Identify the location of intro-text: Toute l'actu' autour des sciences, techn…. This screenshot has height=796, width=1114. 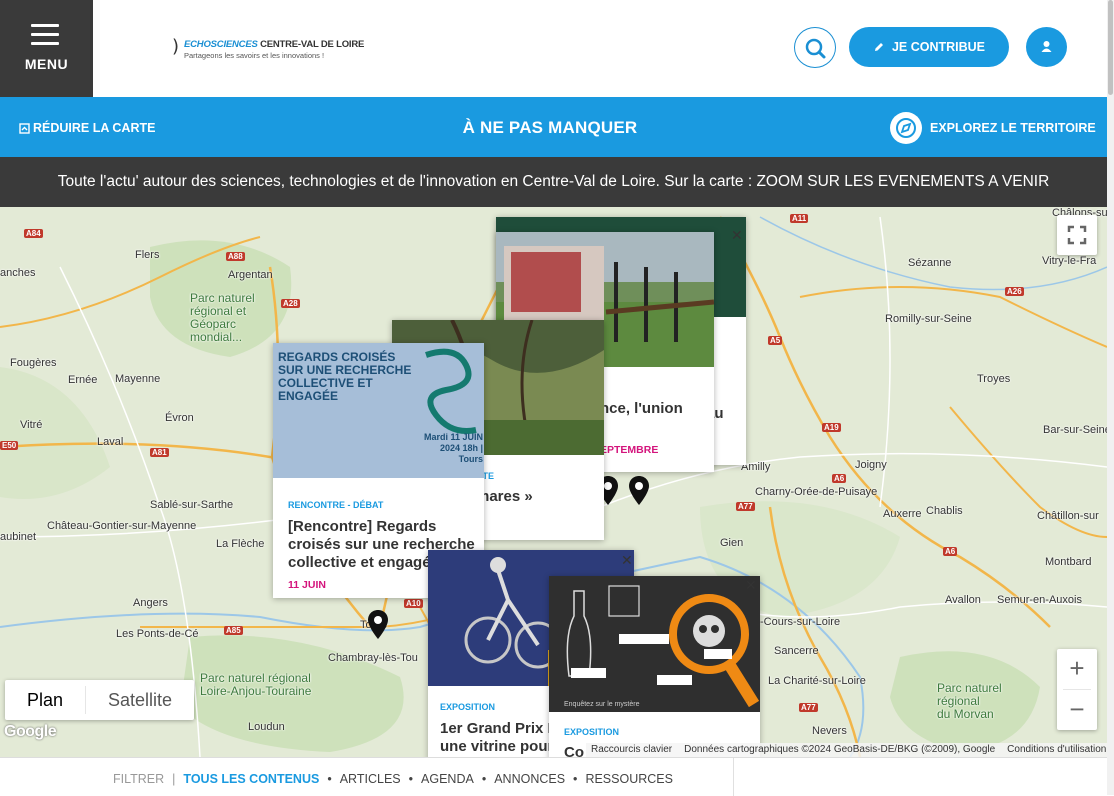
(553, 182).